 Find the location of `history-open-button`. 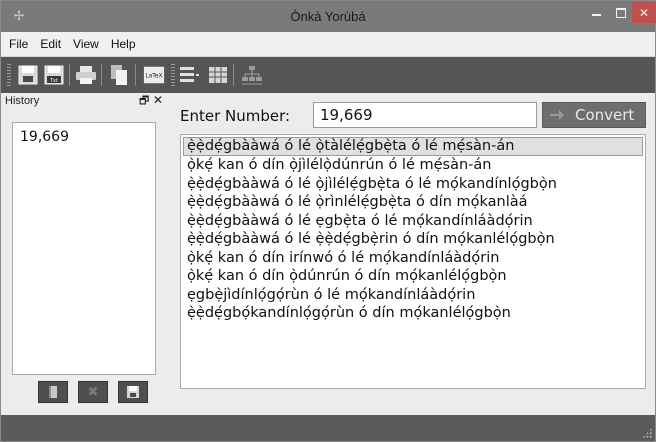

history-open-button is located at coordinates (53, 392).